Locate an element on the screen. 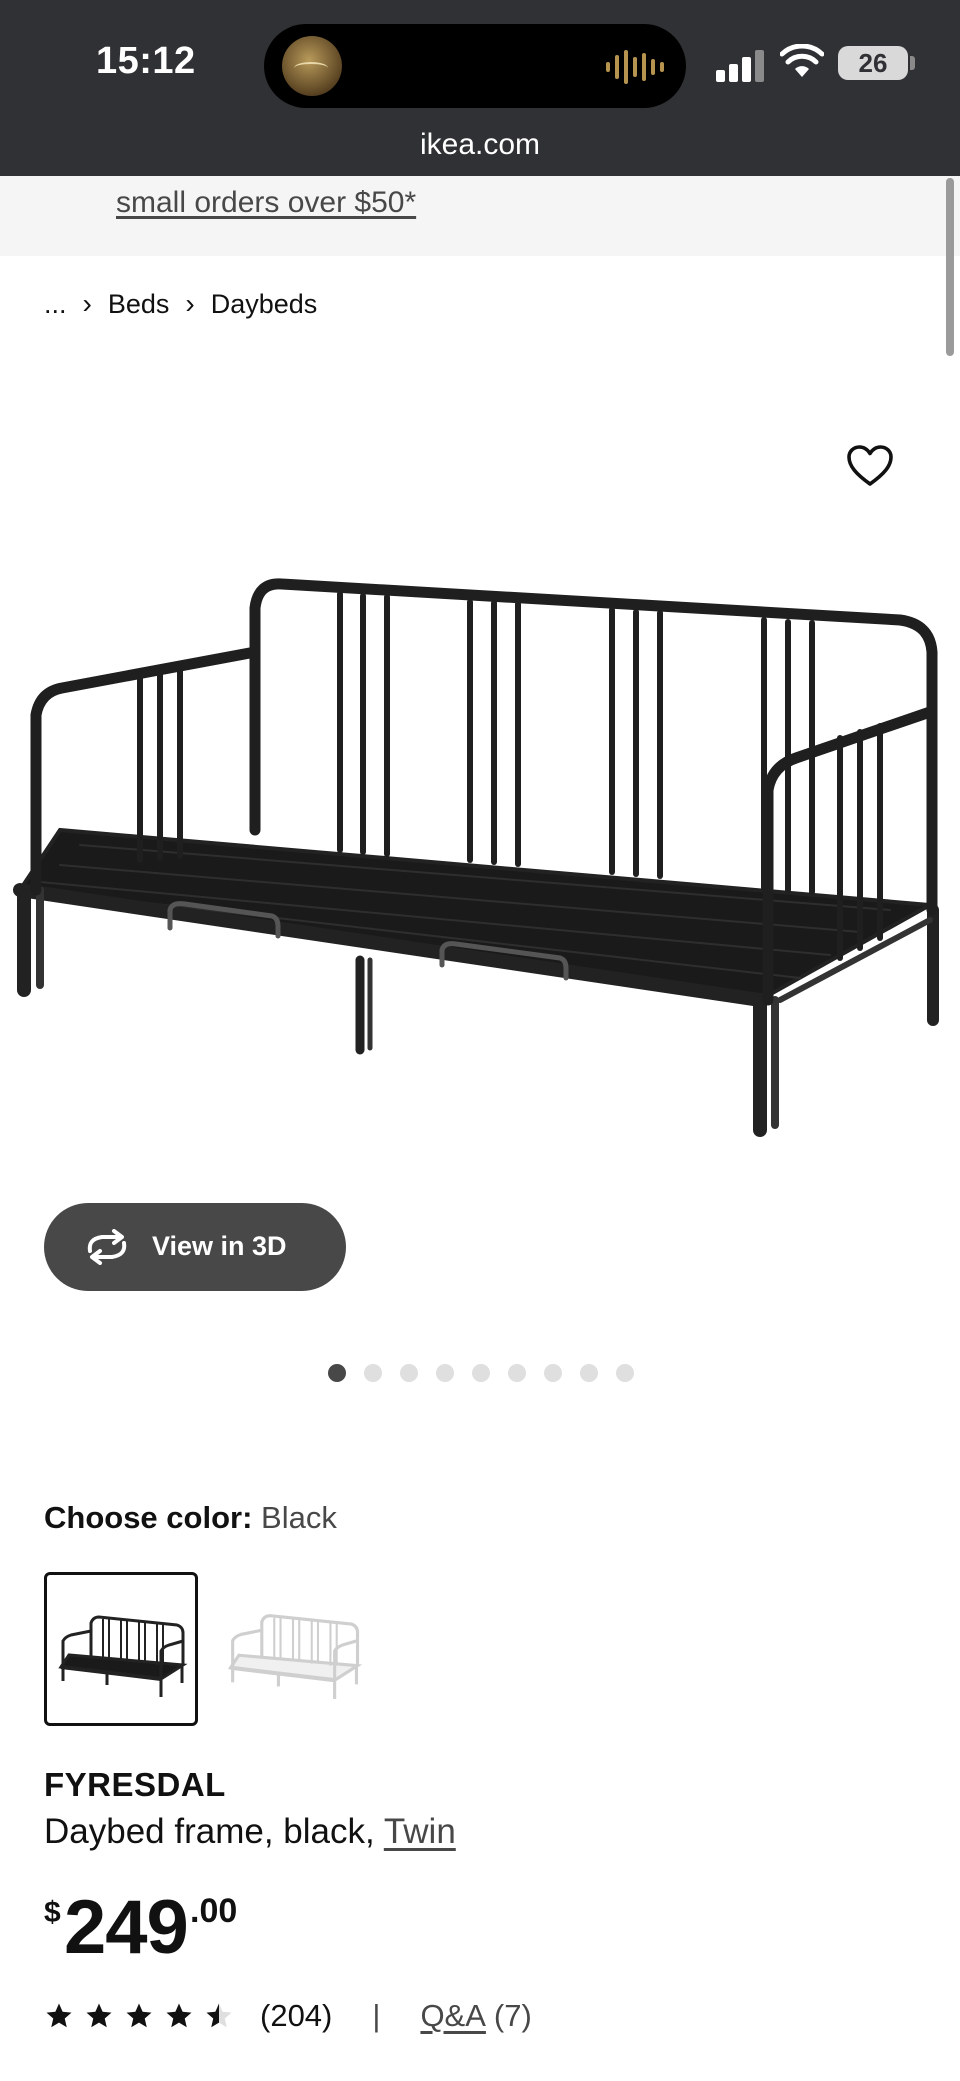 Image resolution: width=960 pixels, height=2081 pixels. size-link: Twin is located at coordinates (420, 1831).